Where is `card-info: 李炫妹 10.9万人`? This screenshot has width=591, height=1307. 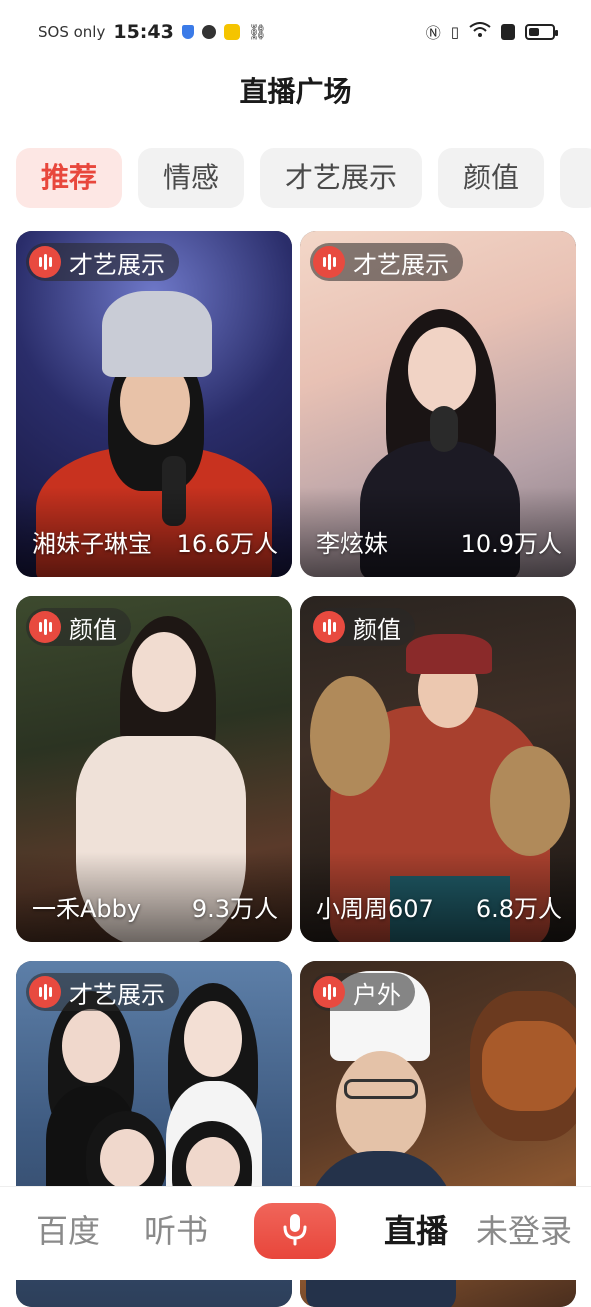
card-info: 李炫妹 10.9万人 is located at coordinates (439, 541).